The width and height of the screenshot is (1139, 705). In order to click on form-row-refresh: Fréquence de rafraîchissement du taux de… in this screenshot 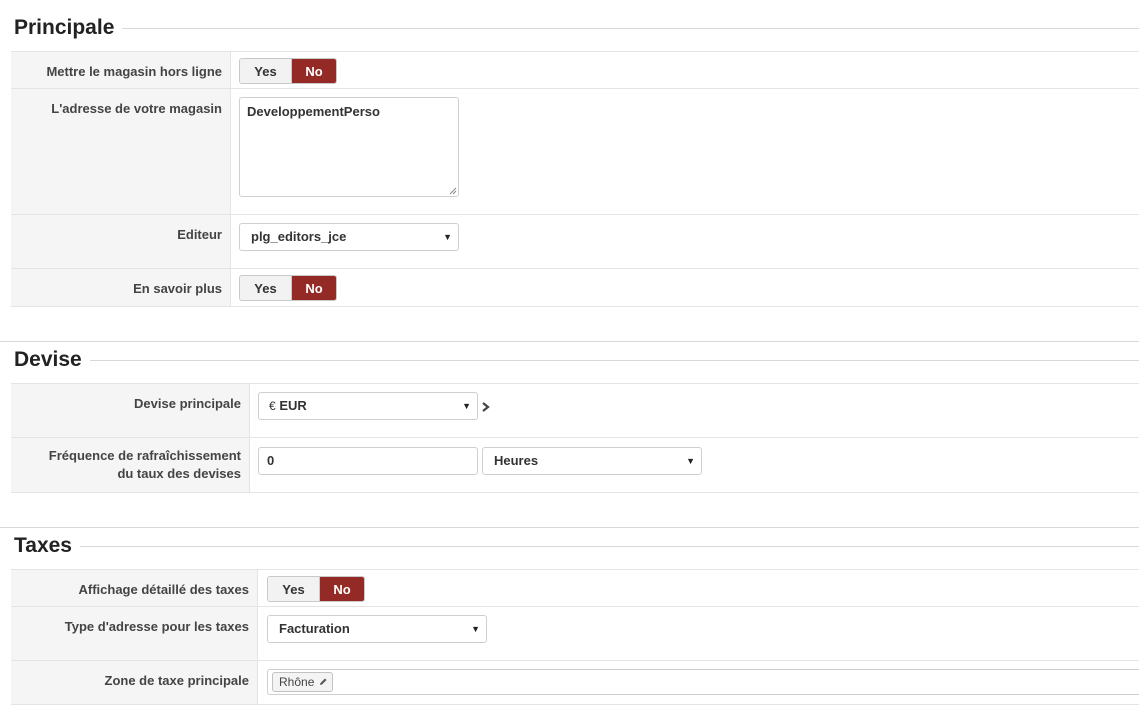, I will do `click(575, 465)`.